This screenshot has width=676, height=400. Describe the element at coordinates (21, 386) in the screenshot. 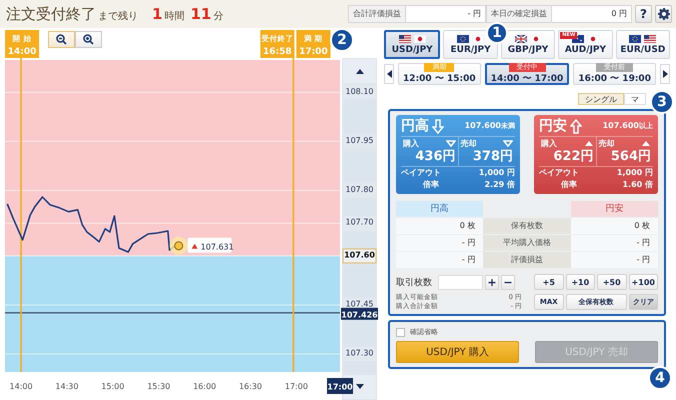

I see `axis-label: 14:00` at that location.